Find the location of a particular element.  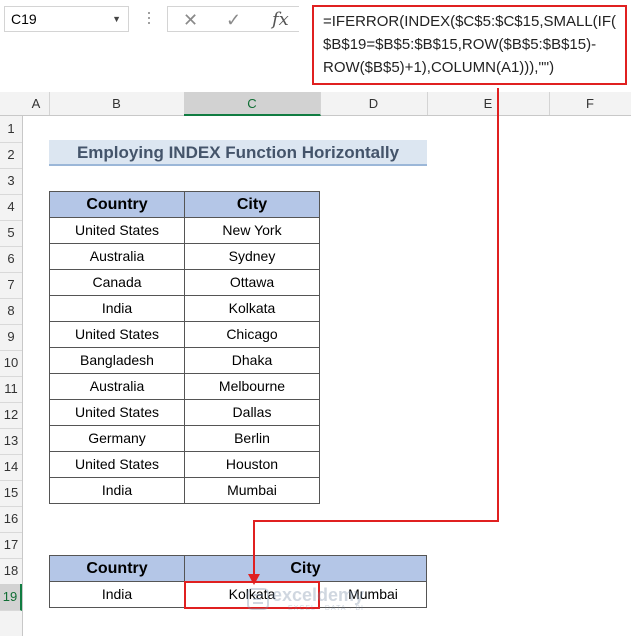

watermark-name: exceldemy is located at coordinates (318, 595).